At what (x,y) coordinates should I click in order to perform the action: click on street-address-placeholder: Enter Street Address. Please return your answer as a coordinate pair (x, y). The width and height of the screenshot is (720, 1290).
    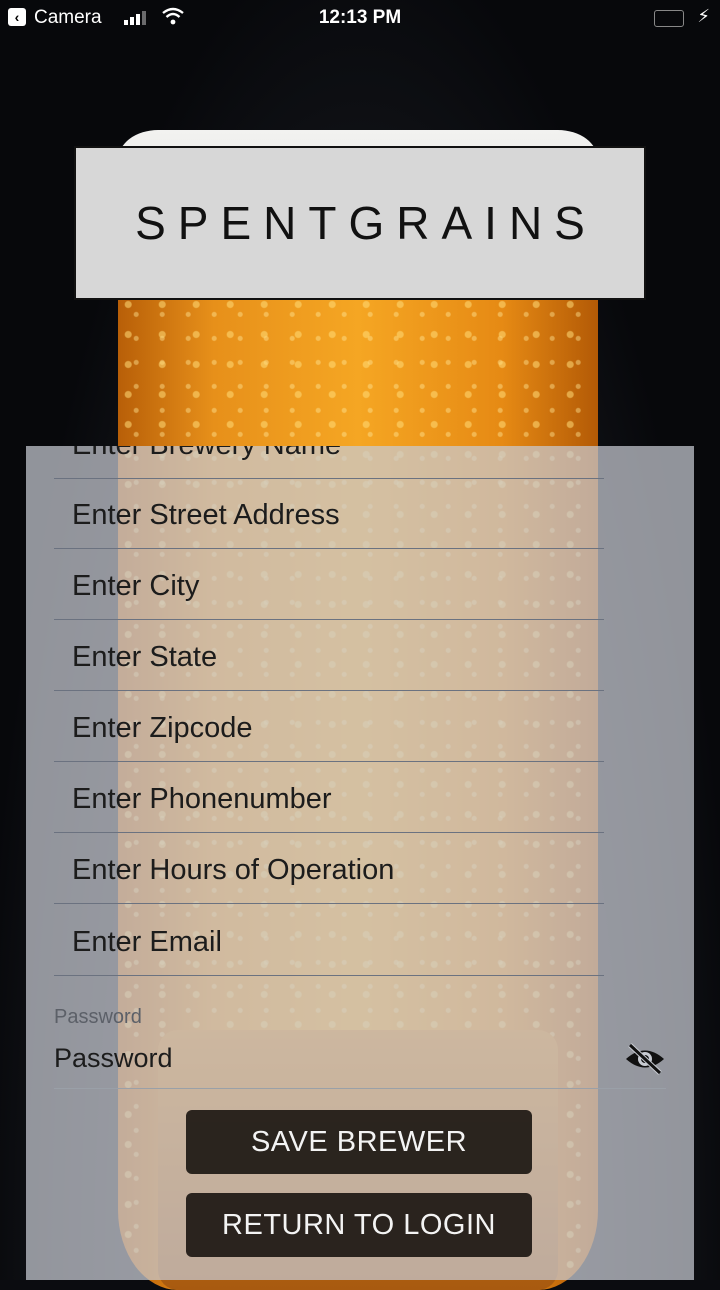
    Looking at the image, I should click on (206, 515).